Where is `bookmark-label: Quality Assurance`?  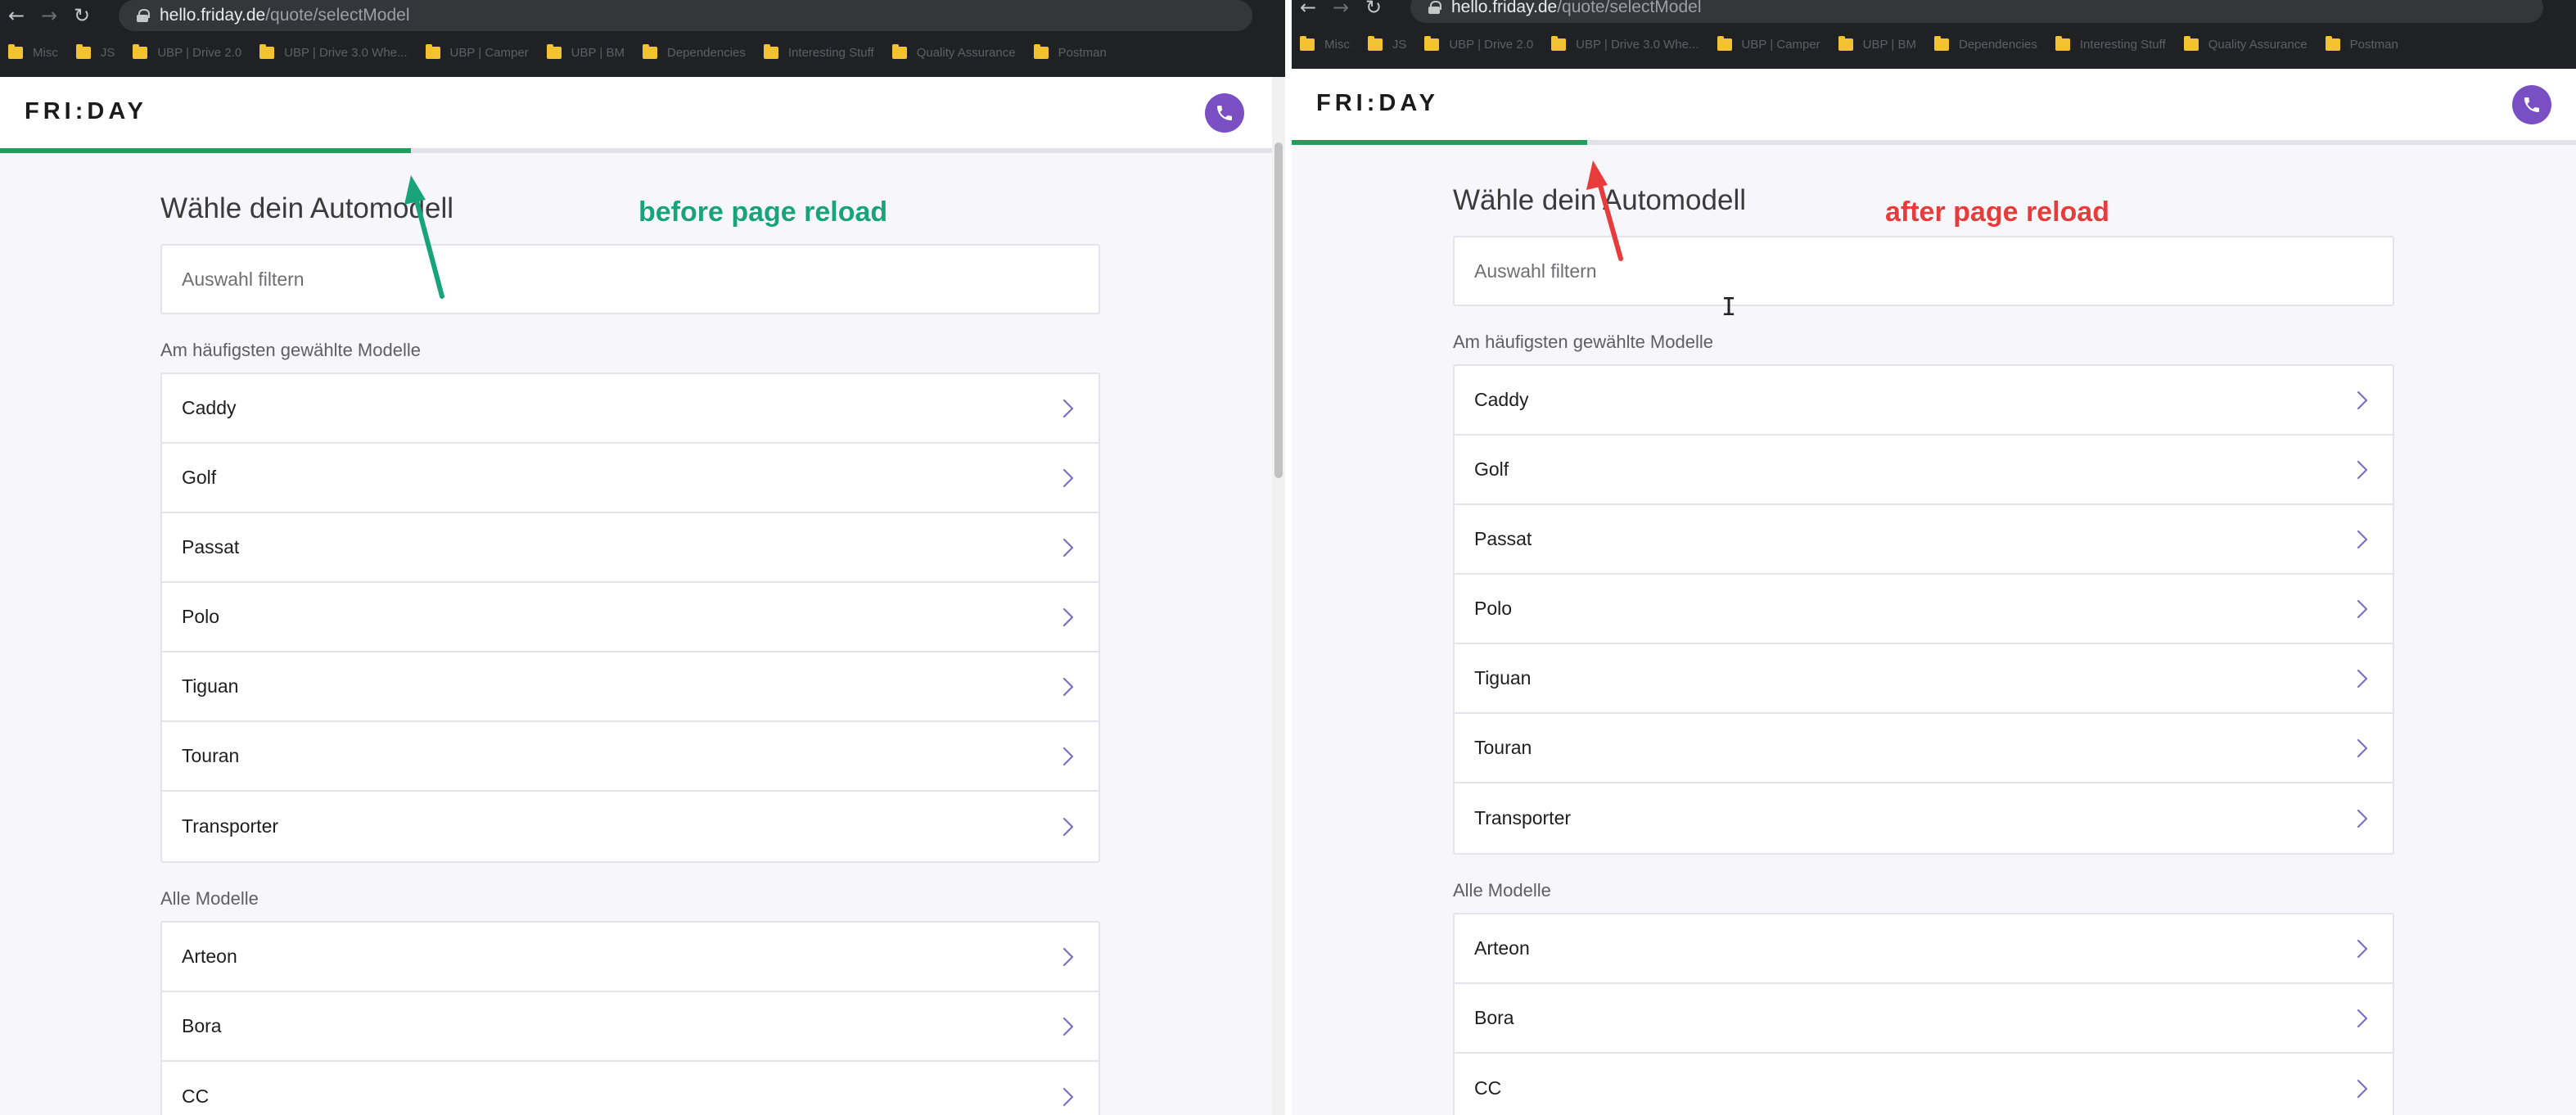 bookmark-label: Quality Assurance is located at coordinates (2258, 44).